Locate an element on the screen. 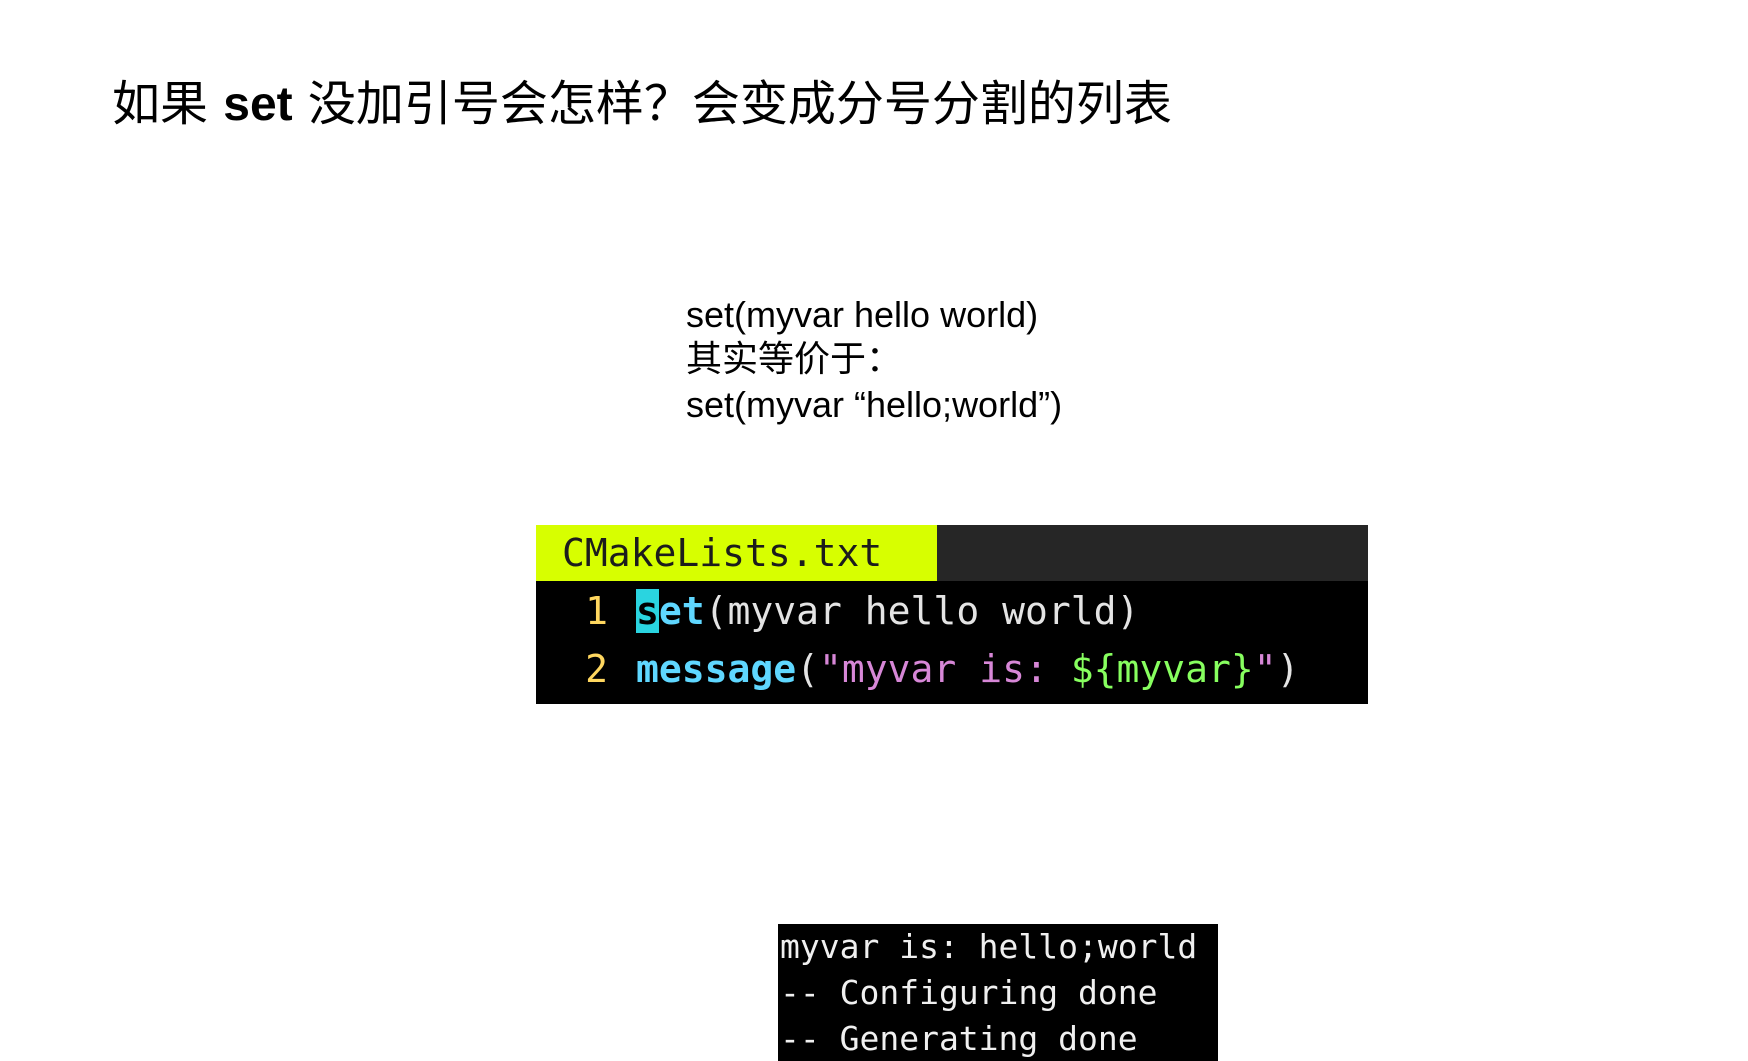 This screenshot has width=1748, height=1061. title-suffix: 没加引号会怎样？会变成分号分割的列表 is located at coordinates (732, 104).